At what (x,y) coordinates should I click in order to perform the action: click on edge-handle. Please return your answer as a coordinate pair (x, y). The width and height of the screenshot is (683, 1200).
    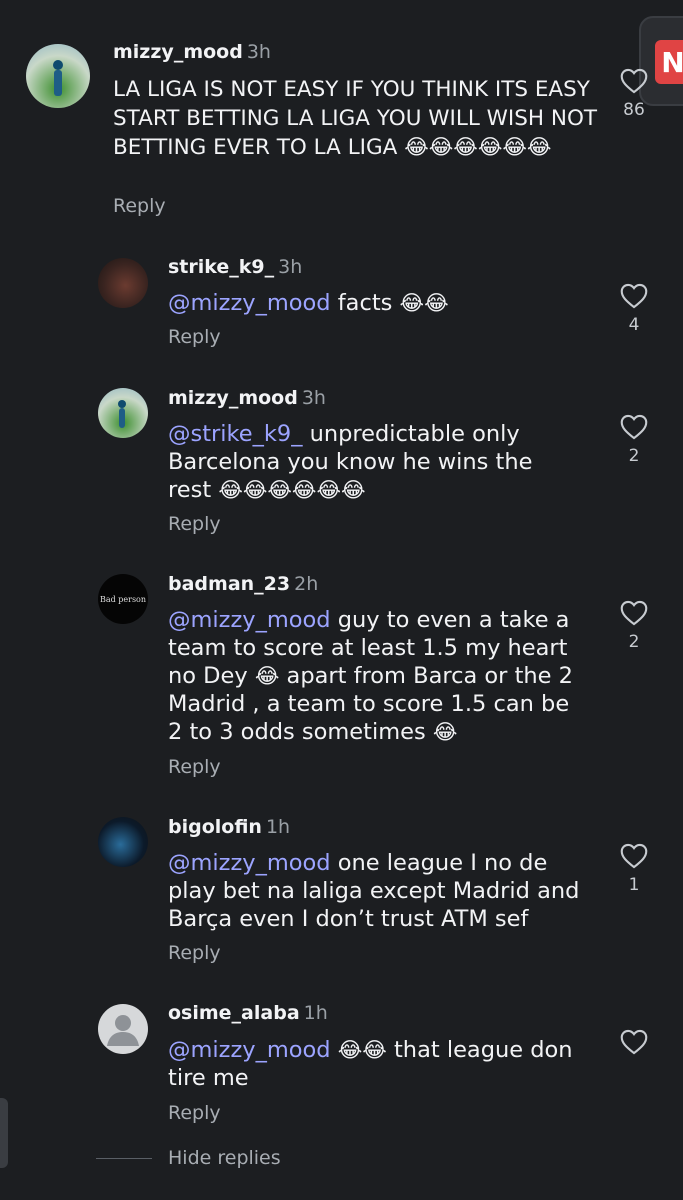
    Looking at the image, I should click on (4, 1133).